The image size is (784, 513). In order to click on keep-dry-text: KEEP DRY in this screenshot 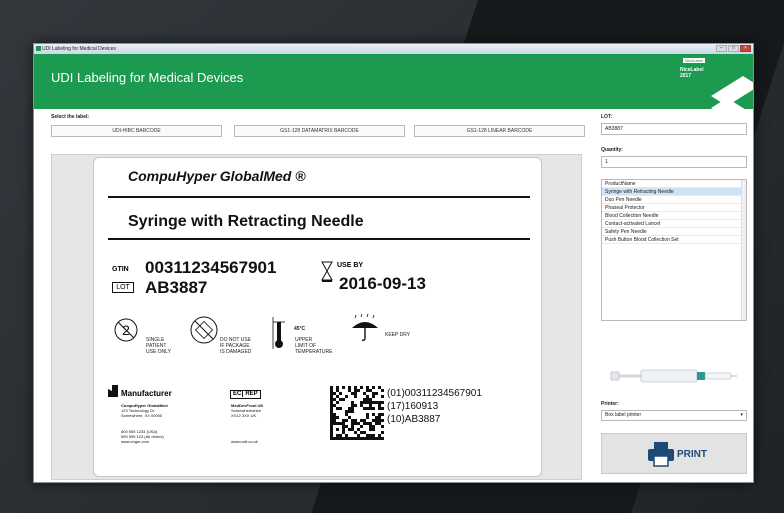, I will do `click(398, 335)`.